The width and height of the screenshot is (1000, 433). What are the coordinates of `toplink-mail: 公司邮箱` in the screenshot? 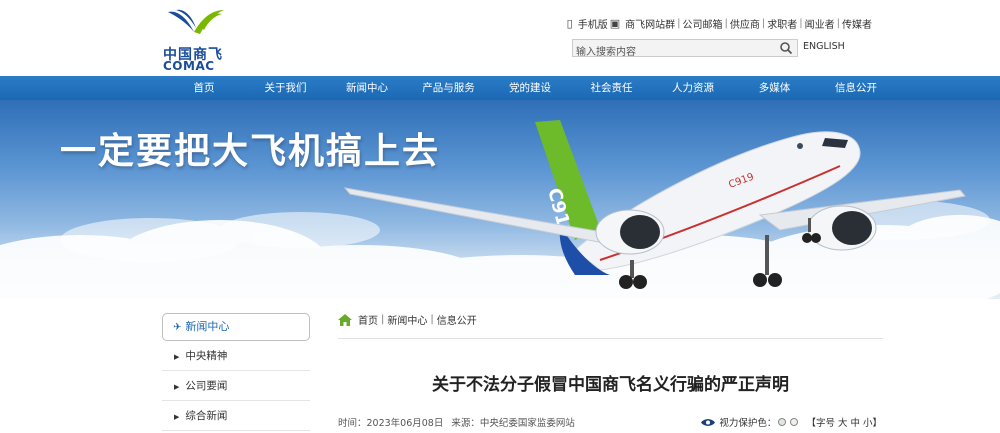 It's located at (703, 23).